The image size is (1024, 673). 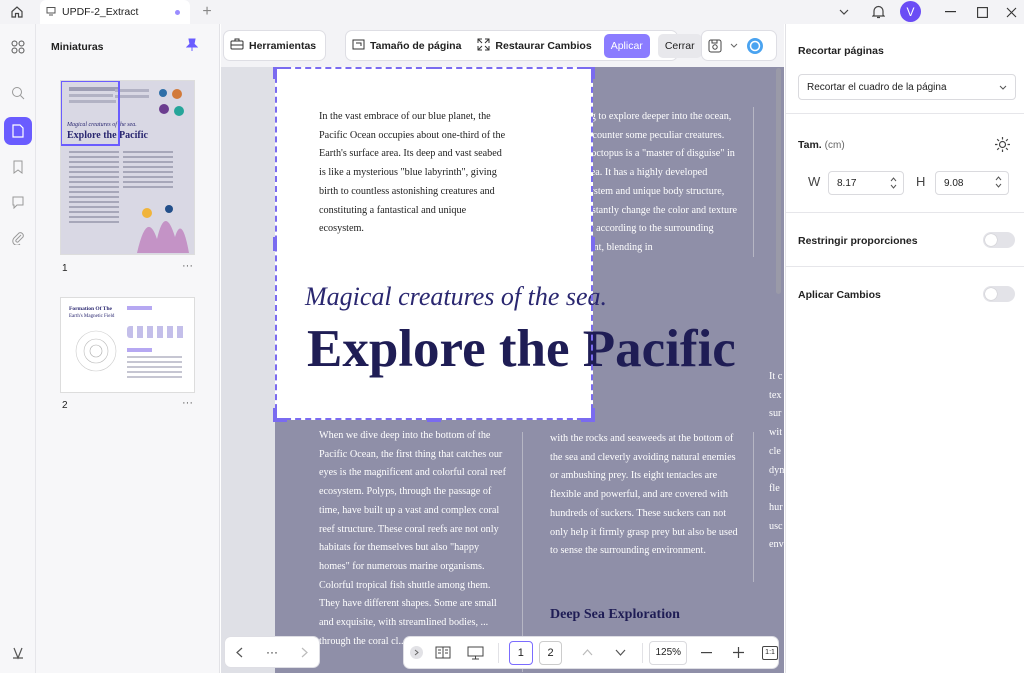 I want to click on collapse-arrow-icon, so click(x=416, y=652).